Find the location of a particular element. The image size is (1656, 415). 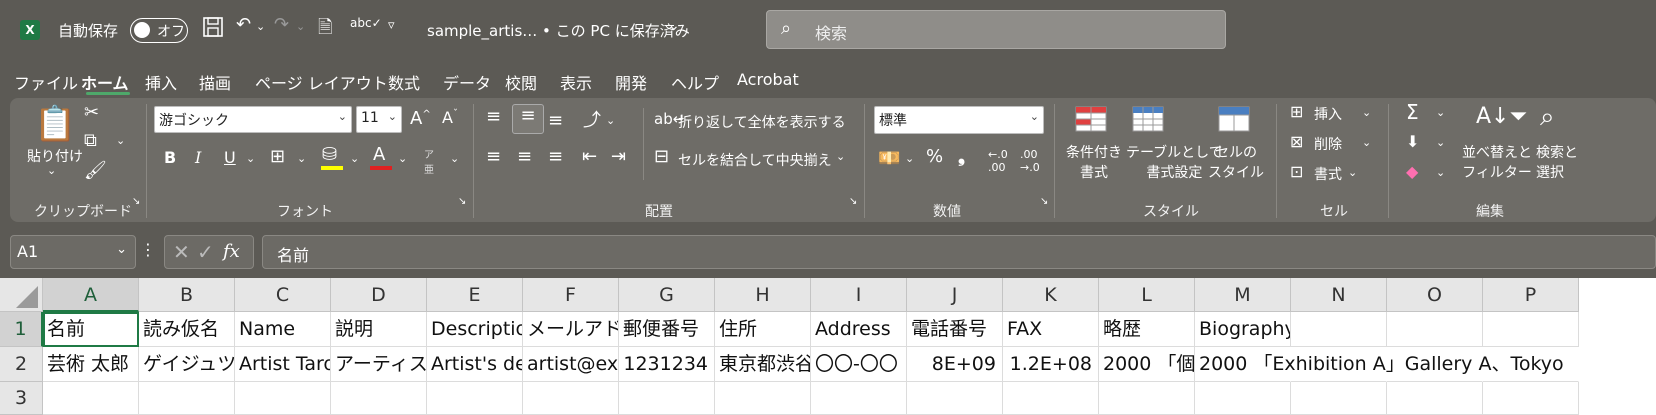

font-launcher-icon: ↘ is located at coordinates (462, 201).